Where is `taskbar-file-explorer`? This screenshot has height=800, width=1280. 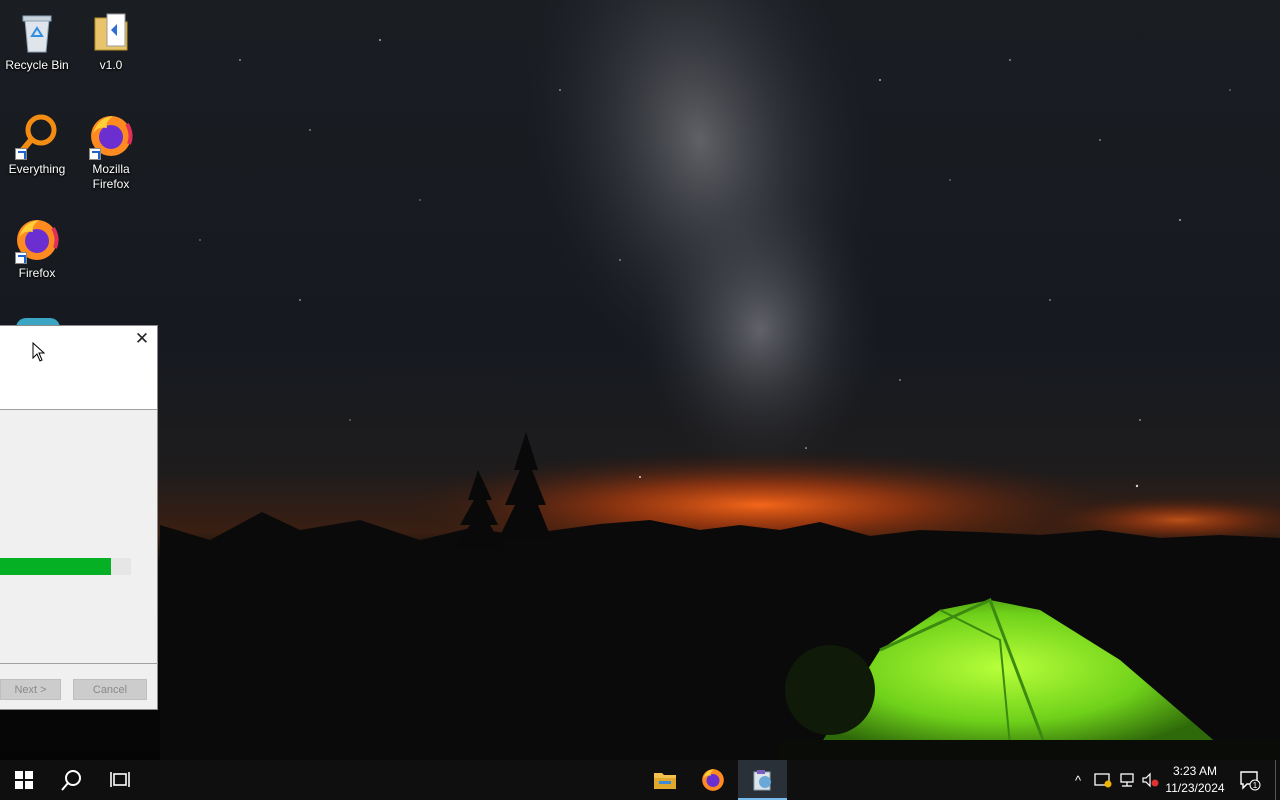
taskbar-file-explorer is located at coordinates (665, 780).